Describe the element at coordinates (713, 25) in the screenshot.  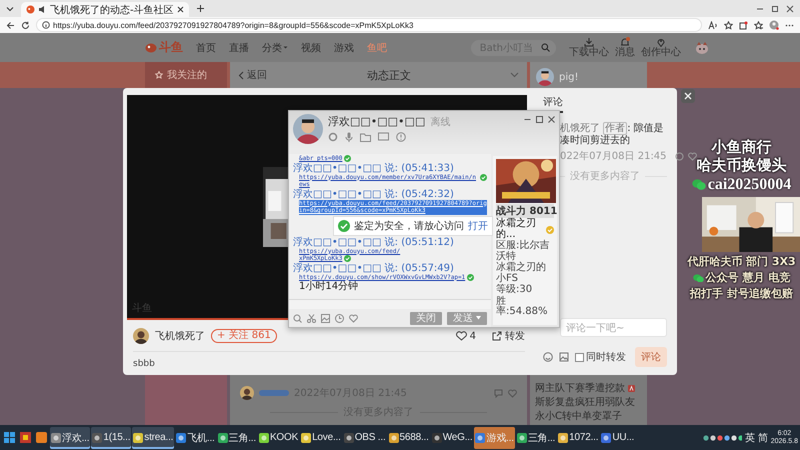
I see `read-aloud-icon` at that location.